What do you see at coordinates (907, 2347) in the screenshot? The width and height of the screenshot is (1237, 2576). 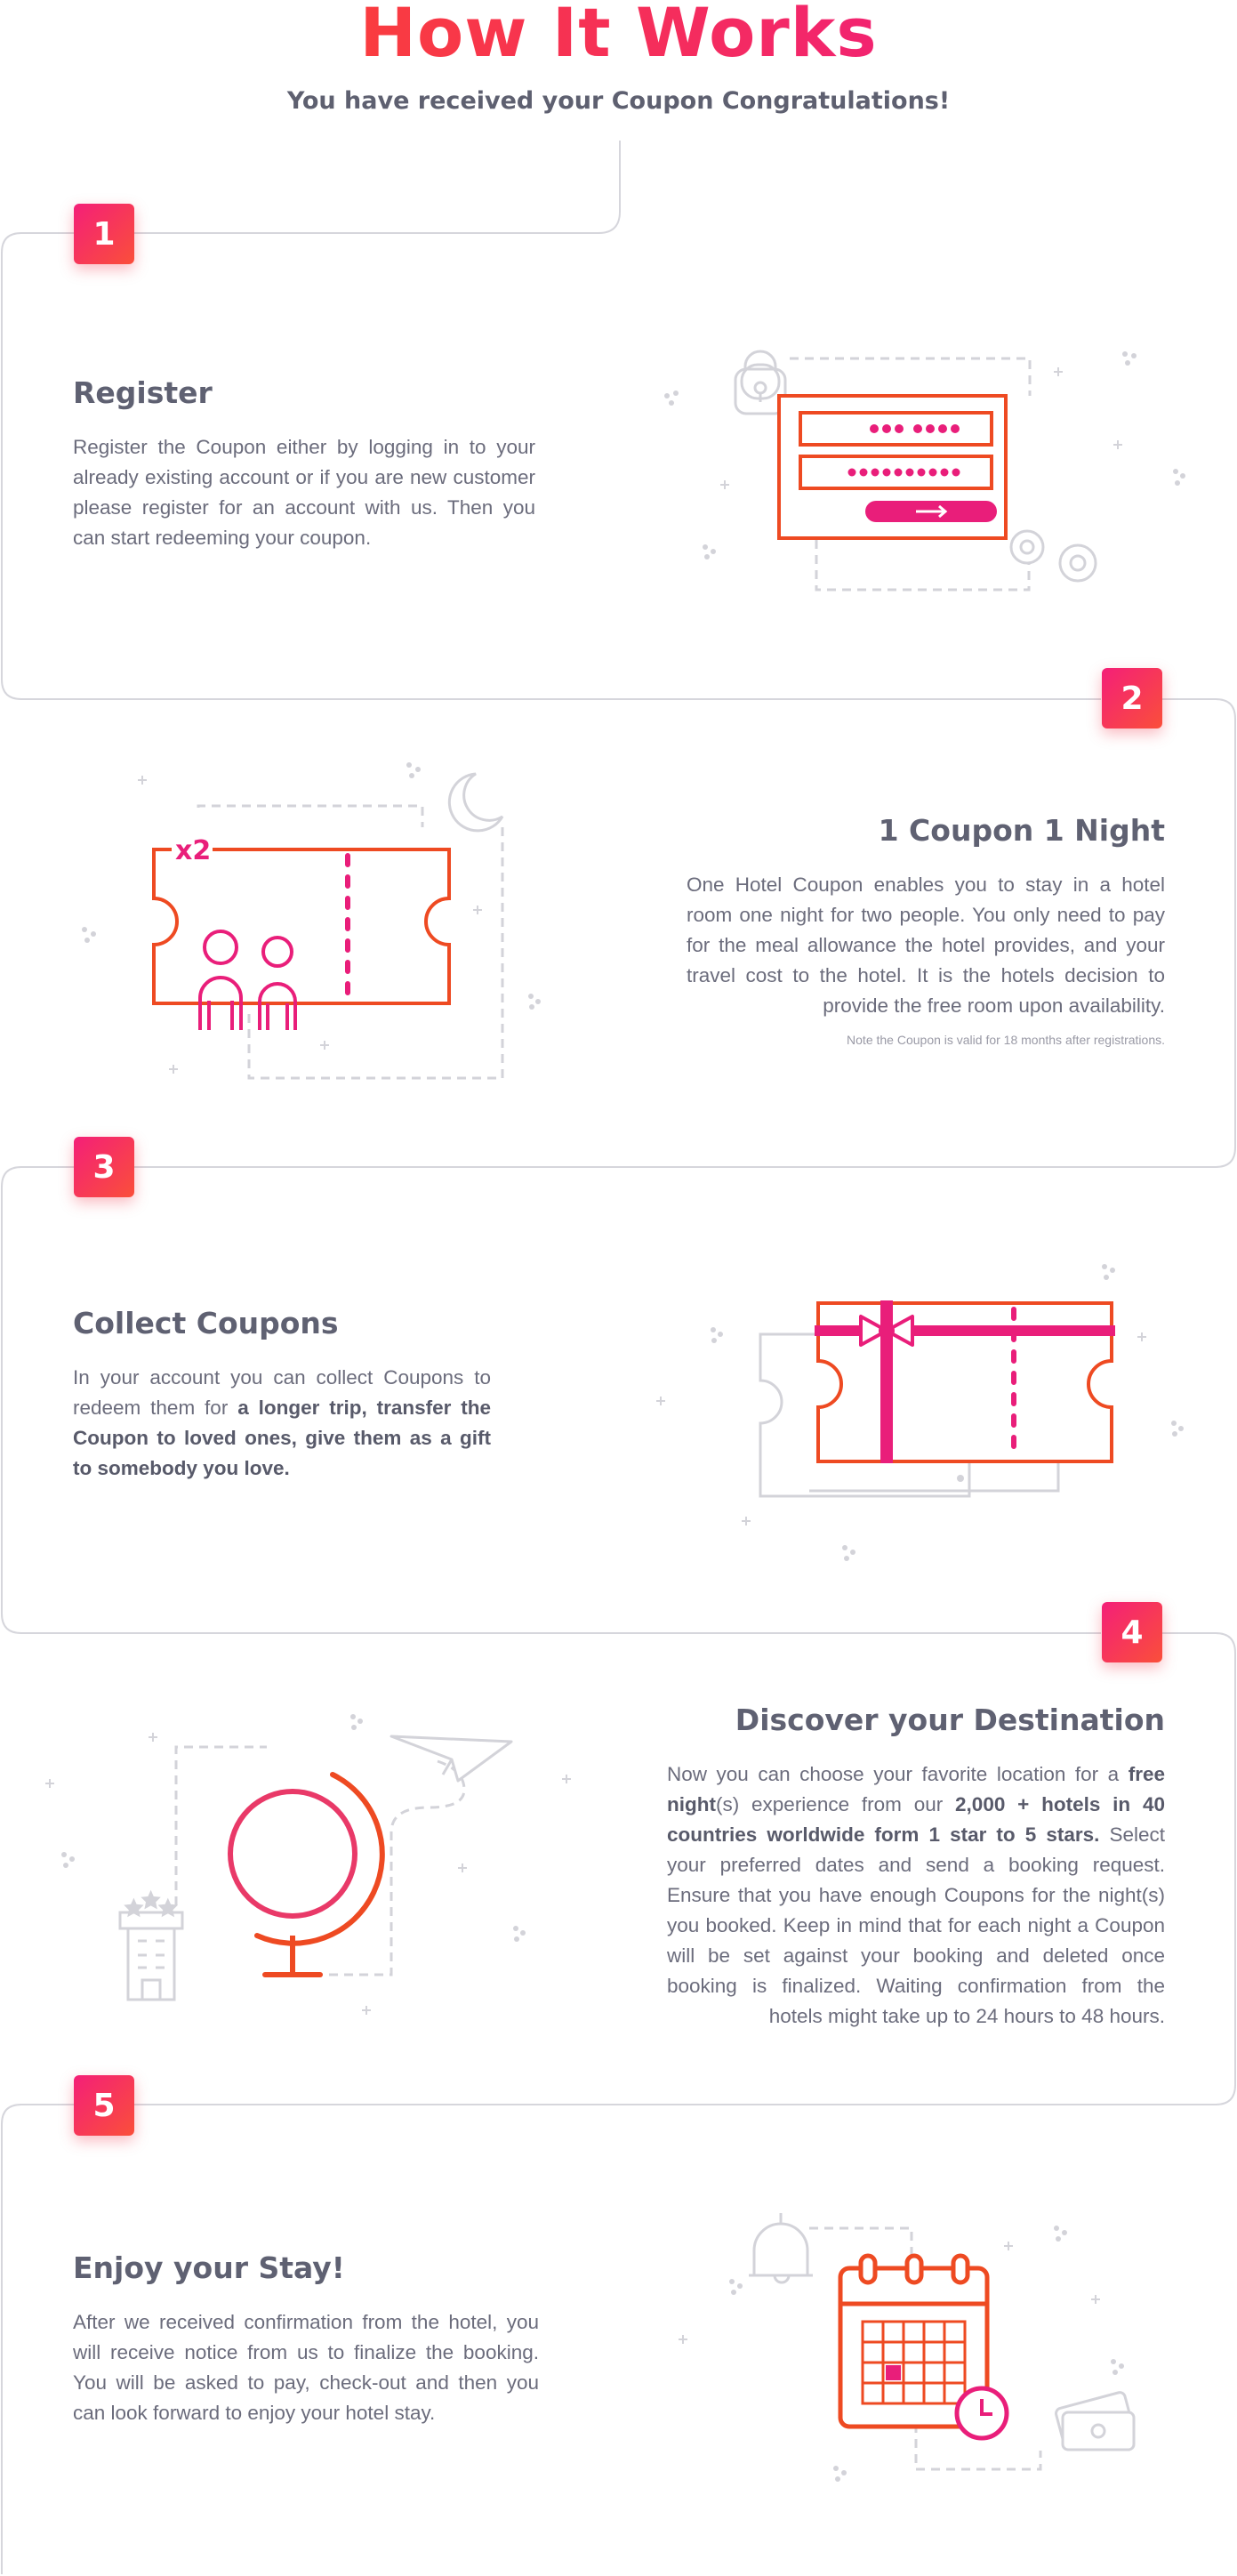 I see `calendar-booking-icon` at bounding box center [907, 2347].